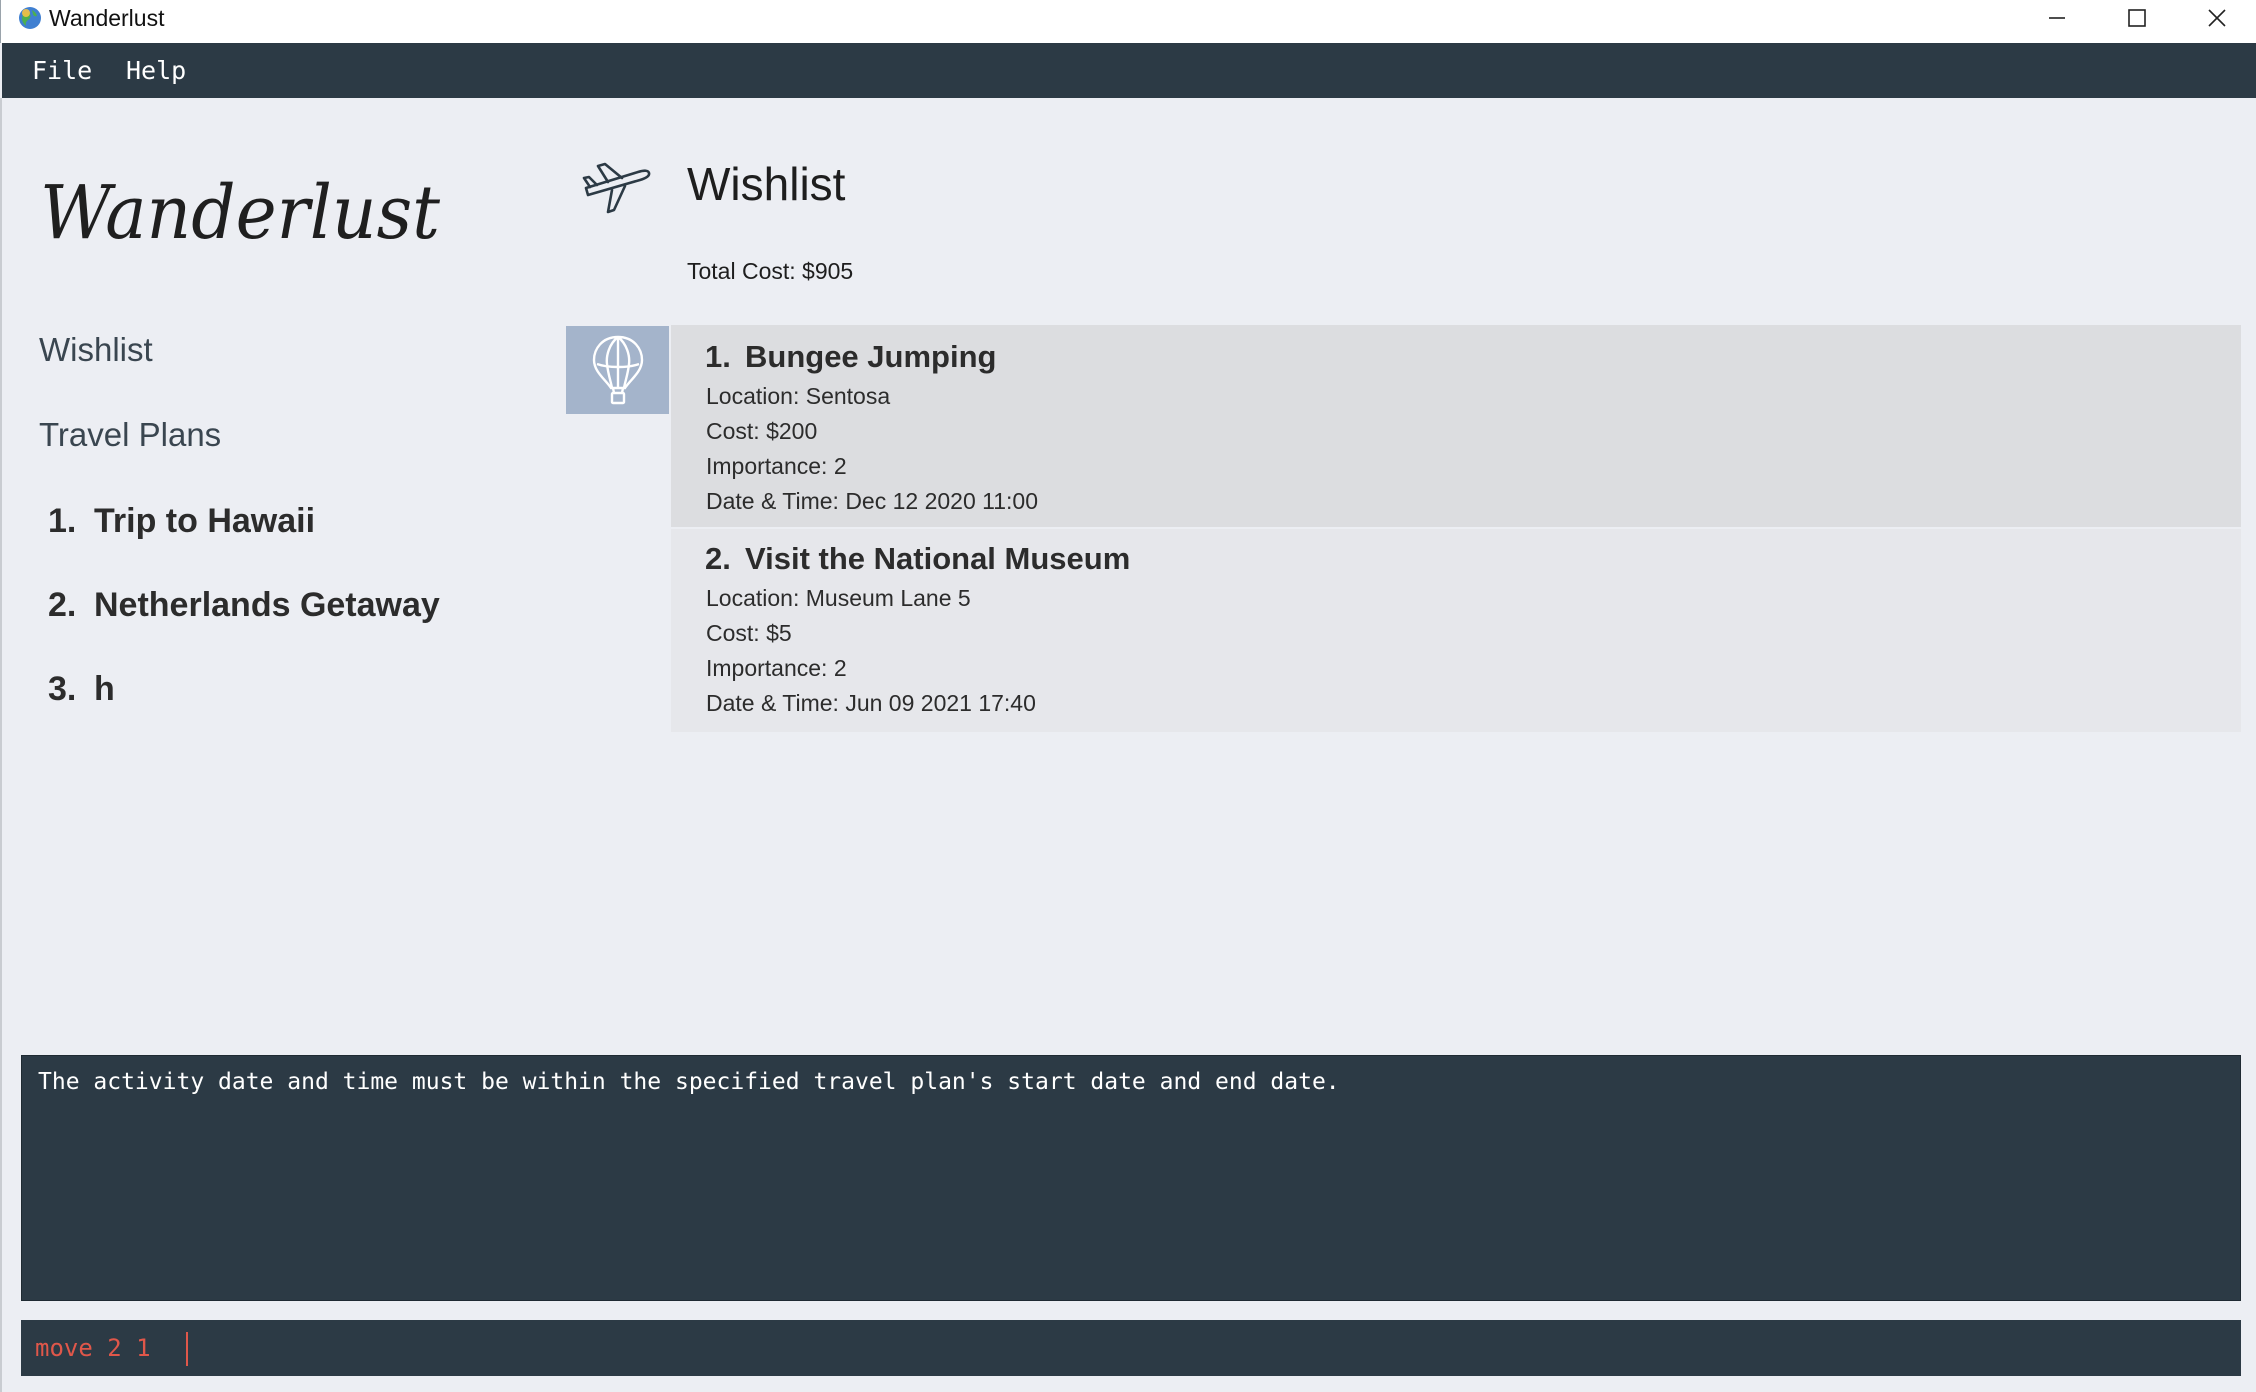  I want to click on minimize-button, so click(2057, 18).